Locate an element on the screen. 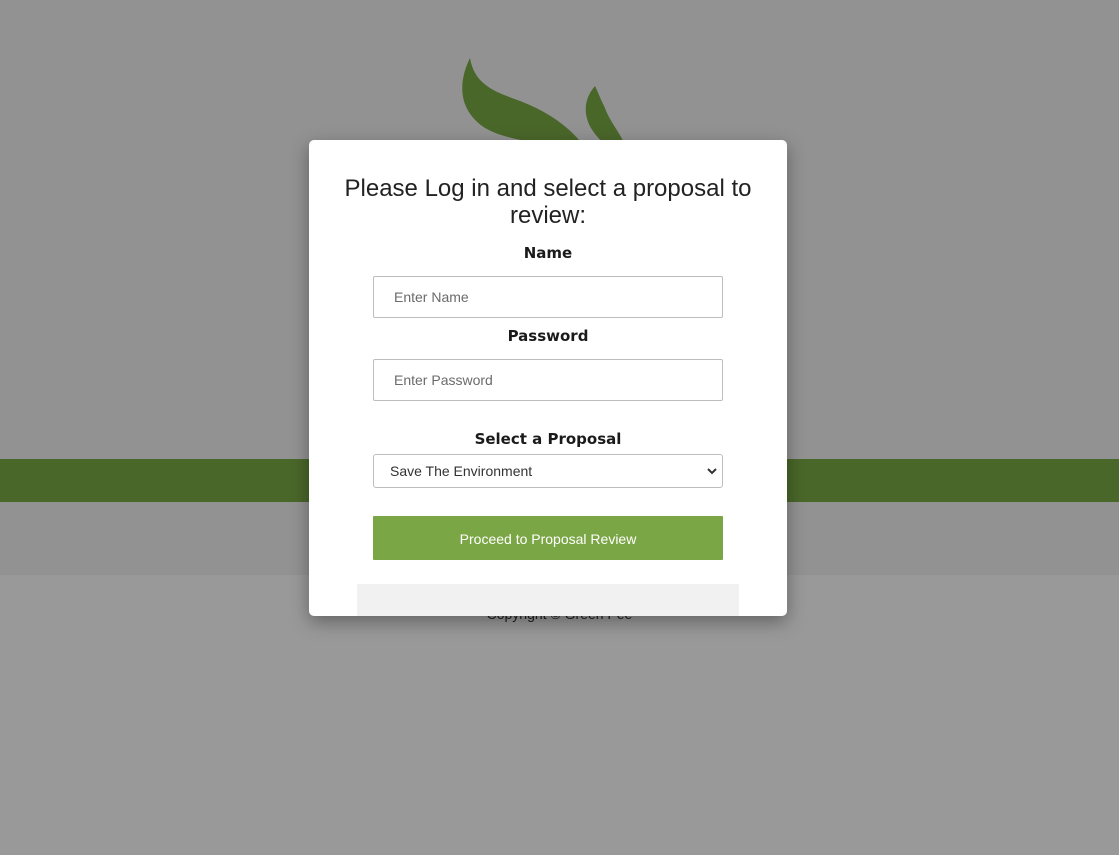 This screenshot has width=1119, height=855. password-label: Password is located at coordinates (548, 336).